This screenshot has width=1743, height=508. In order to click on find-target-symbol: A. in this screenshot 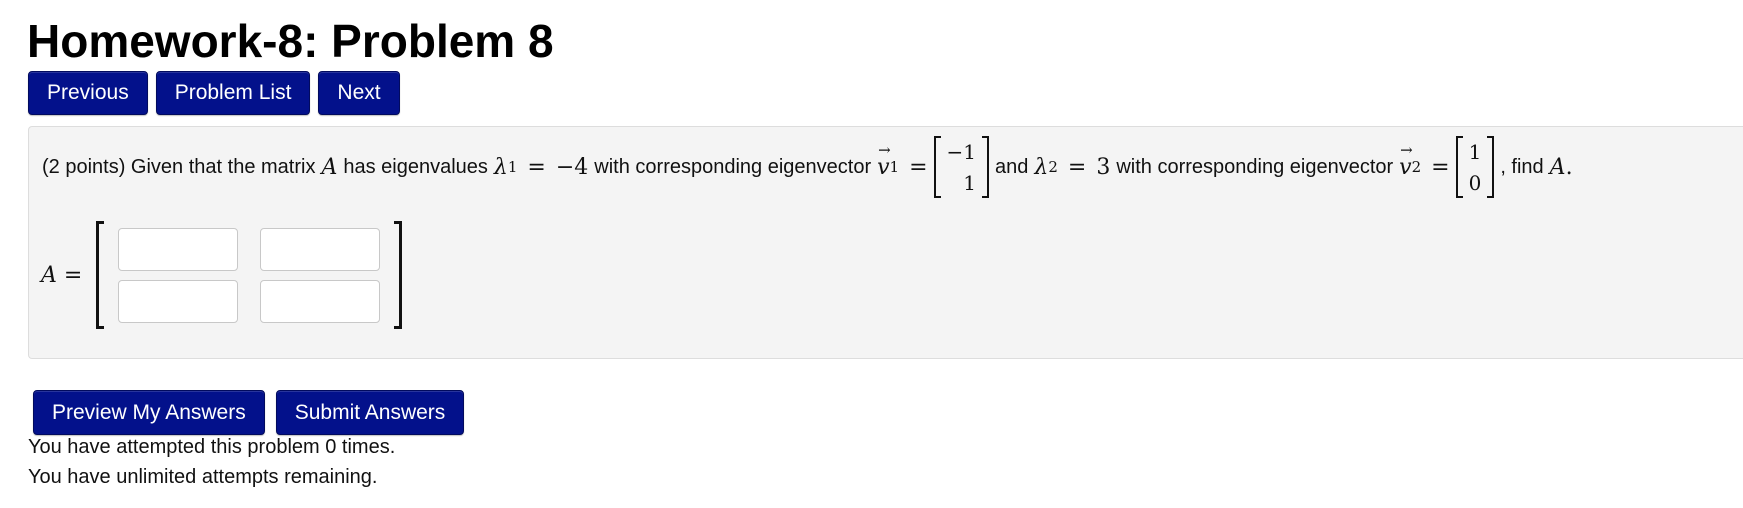, I will do `click(1561, 167)`.